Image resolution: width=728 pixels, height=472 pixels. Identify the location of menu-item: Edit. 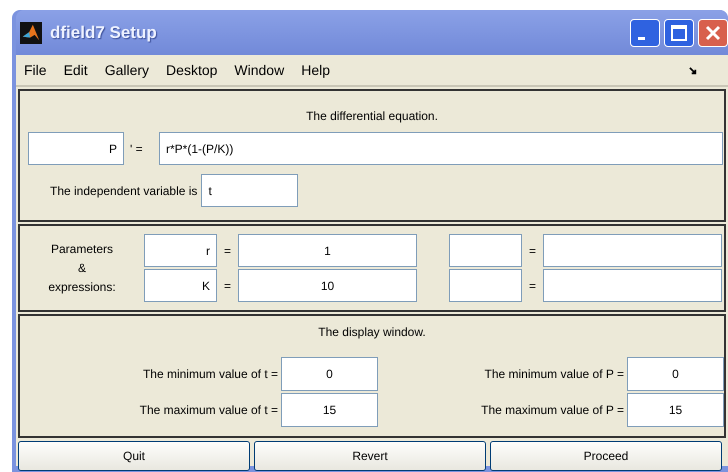
(76, 70).